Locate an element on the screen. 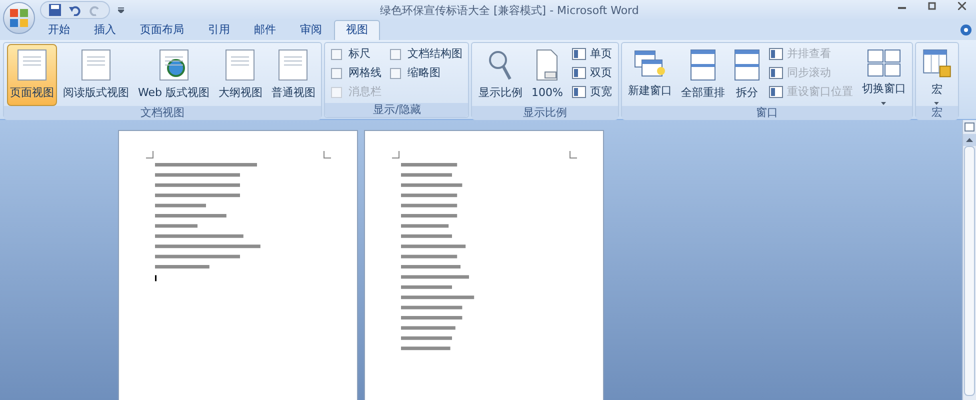 The image size is (976, 400). ribbon-tab: 开始 is located at coordinates (59, 30).